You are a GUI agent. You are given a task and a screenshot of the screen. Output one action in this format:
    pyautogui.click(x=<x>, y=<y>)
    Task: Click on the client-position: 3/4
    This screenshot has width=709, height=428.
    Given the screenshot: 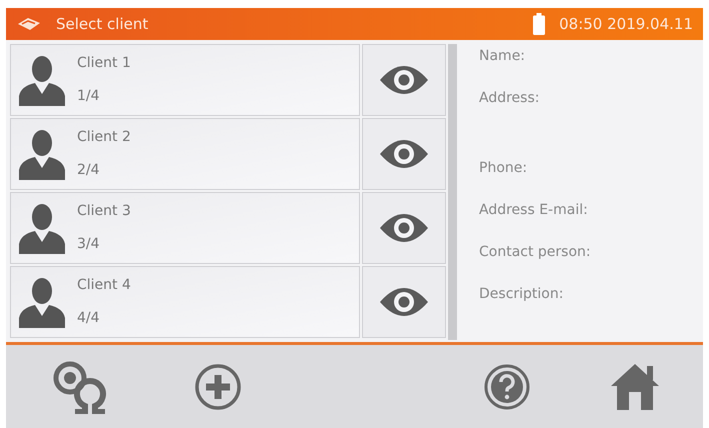 What is the action you would take?
    pyautogui.click(x=89, y=244)
    